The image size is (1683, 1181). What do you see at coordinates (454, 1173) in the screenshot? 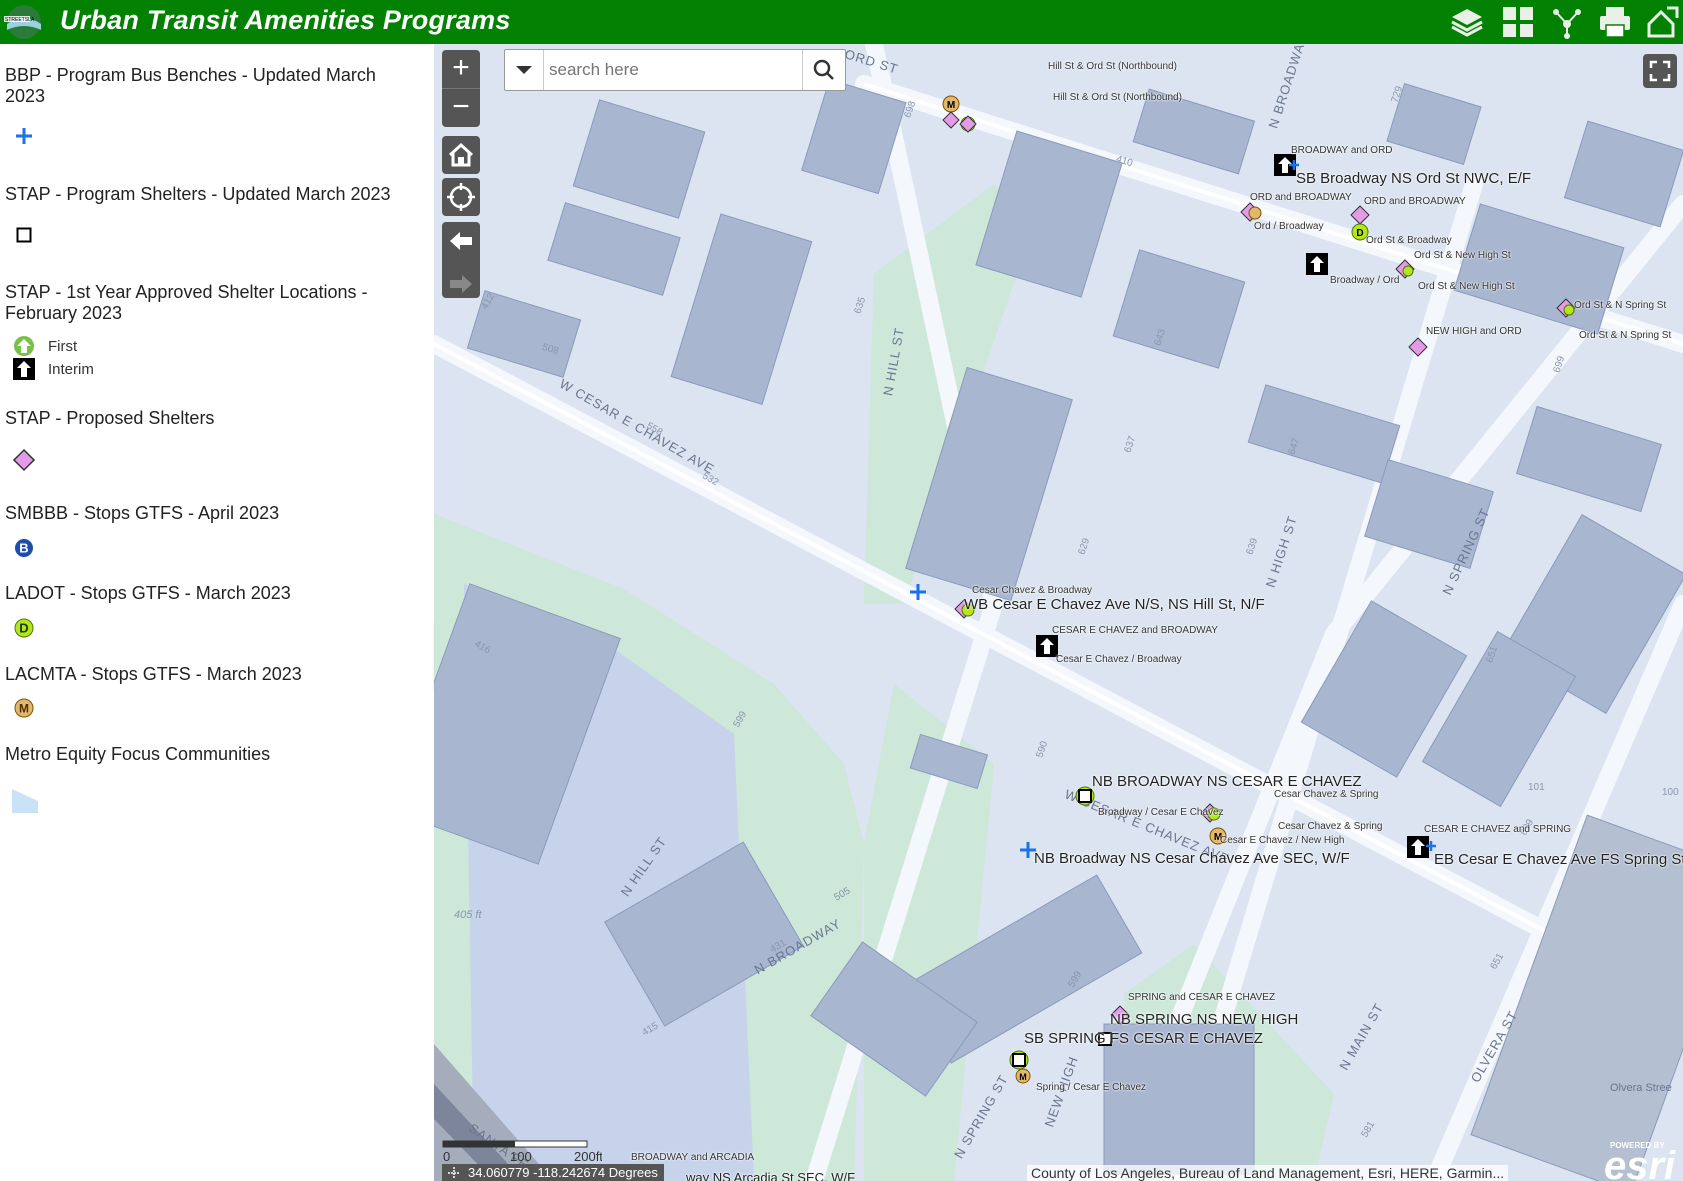
I see `crosshair-icon` at bounding box center [454, 1173].